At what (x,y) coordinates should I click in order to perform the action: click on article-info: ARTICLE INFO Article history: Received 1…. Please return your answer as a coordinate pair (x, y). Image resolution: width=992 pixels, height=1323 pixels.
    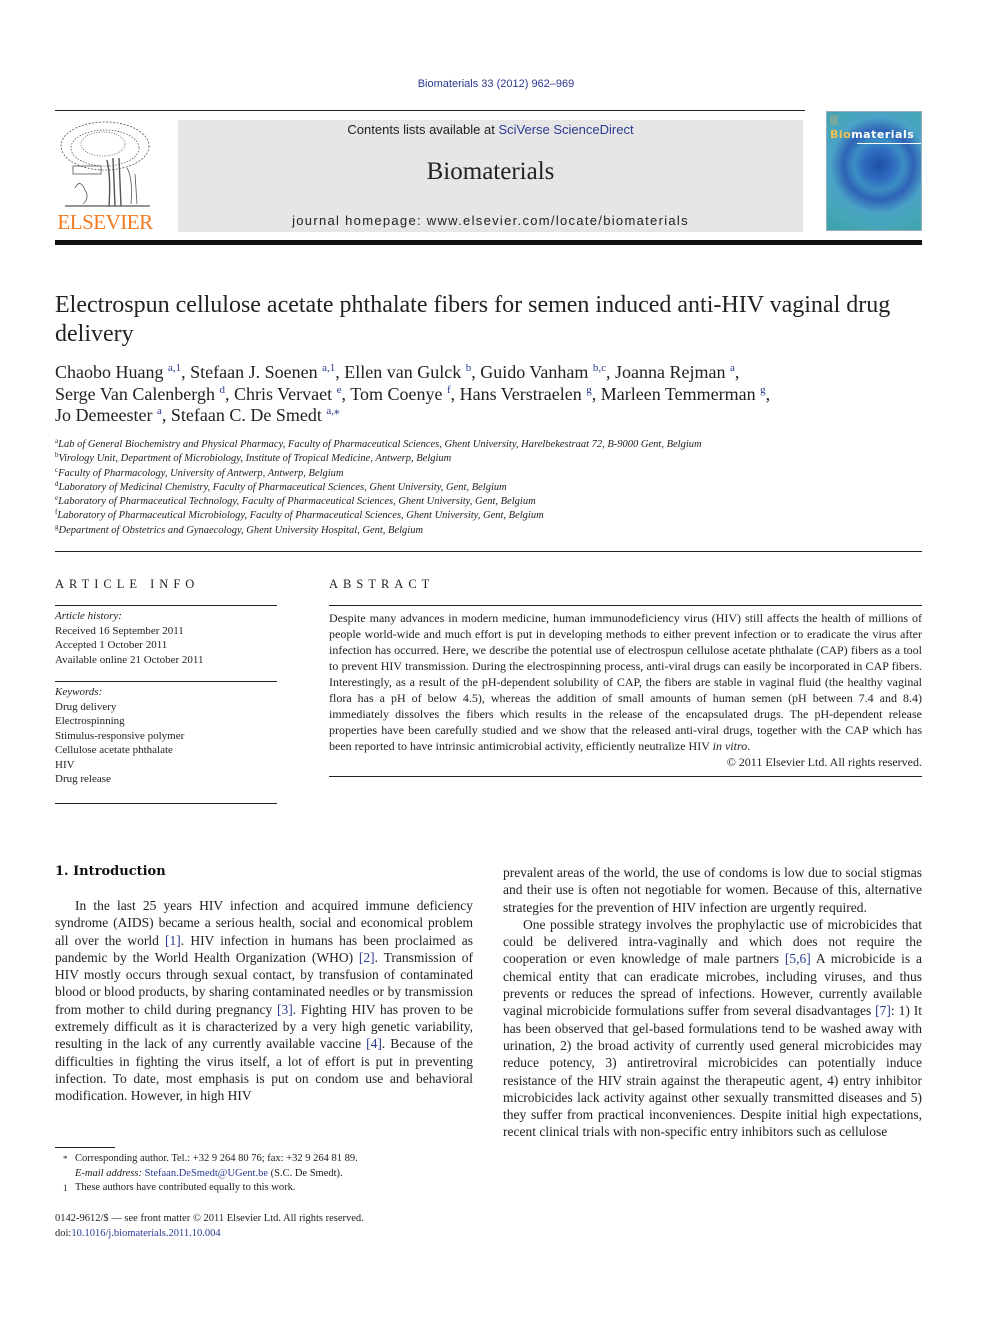
    Looking at the image, I should click on (166, 690).